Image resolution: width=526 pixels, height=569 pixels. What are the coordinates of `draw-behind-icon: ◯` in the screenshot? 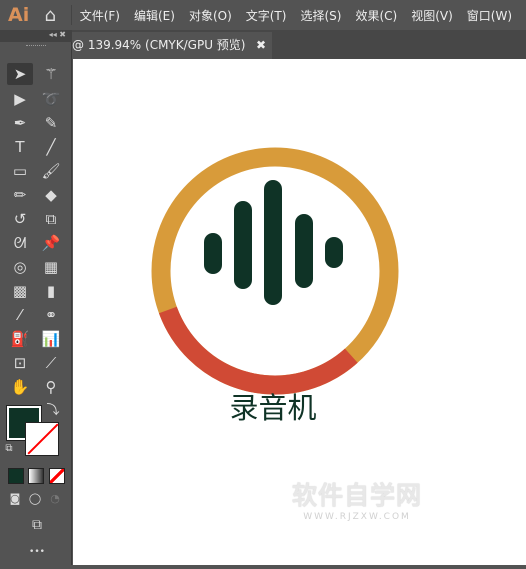 It's located at (35, 499).